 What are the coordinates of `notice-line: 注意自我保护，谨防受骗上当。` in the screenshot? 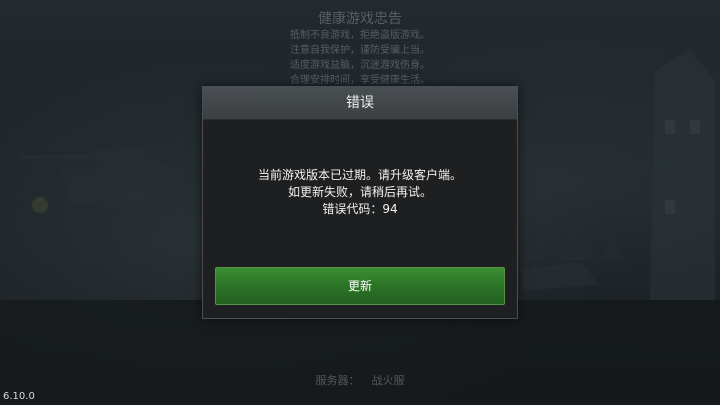 It's located at (360, 50).